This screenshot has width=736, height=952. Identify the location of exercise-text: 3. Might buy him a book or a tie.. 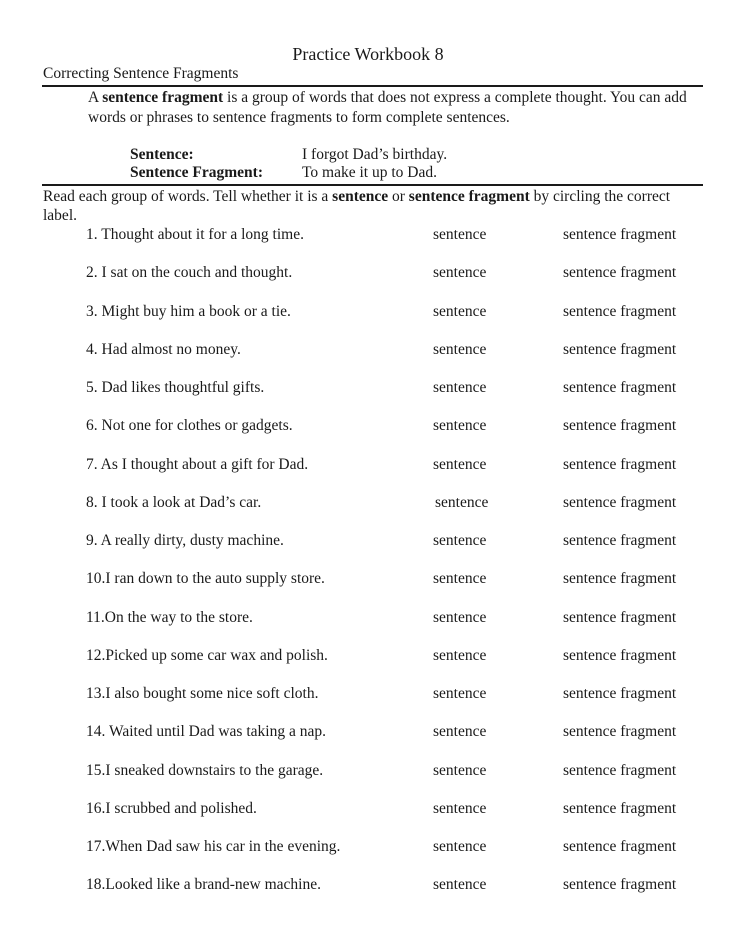
(188, 311).